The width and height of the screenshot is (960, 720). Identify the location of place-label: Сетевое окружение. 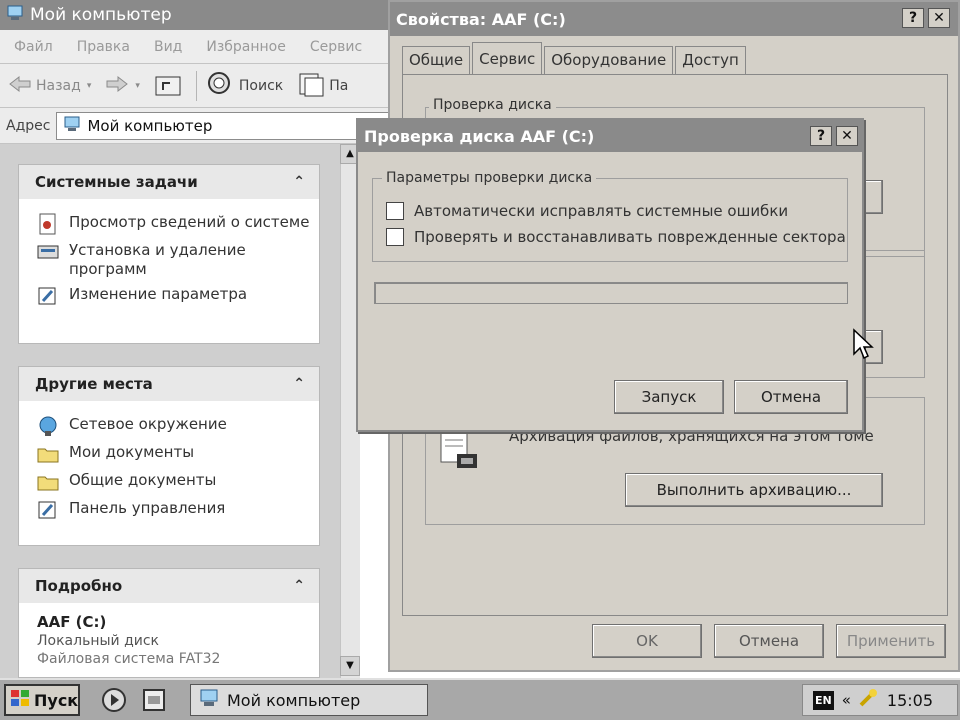
(148, 424).